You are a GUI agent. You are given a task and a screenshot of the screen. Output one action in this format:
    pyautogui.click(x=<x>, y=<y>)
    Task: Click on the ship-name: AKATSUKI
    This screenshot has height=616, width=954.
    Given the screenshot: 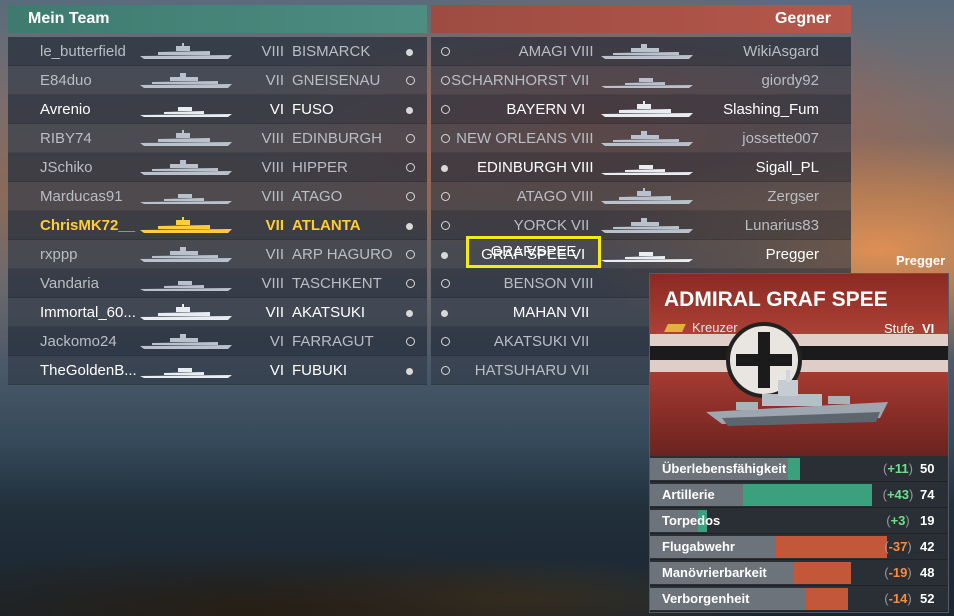 What is the action you would take?
    pyautogui.click(x=530, y=341)
    